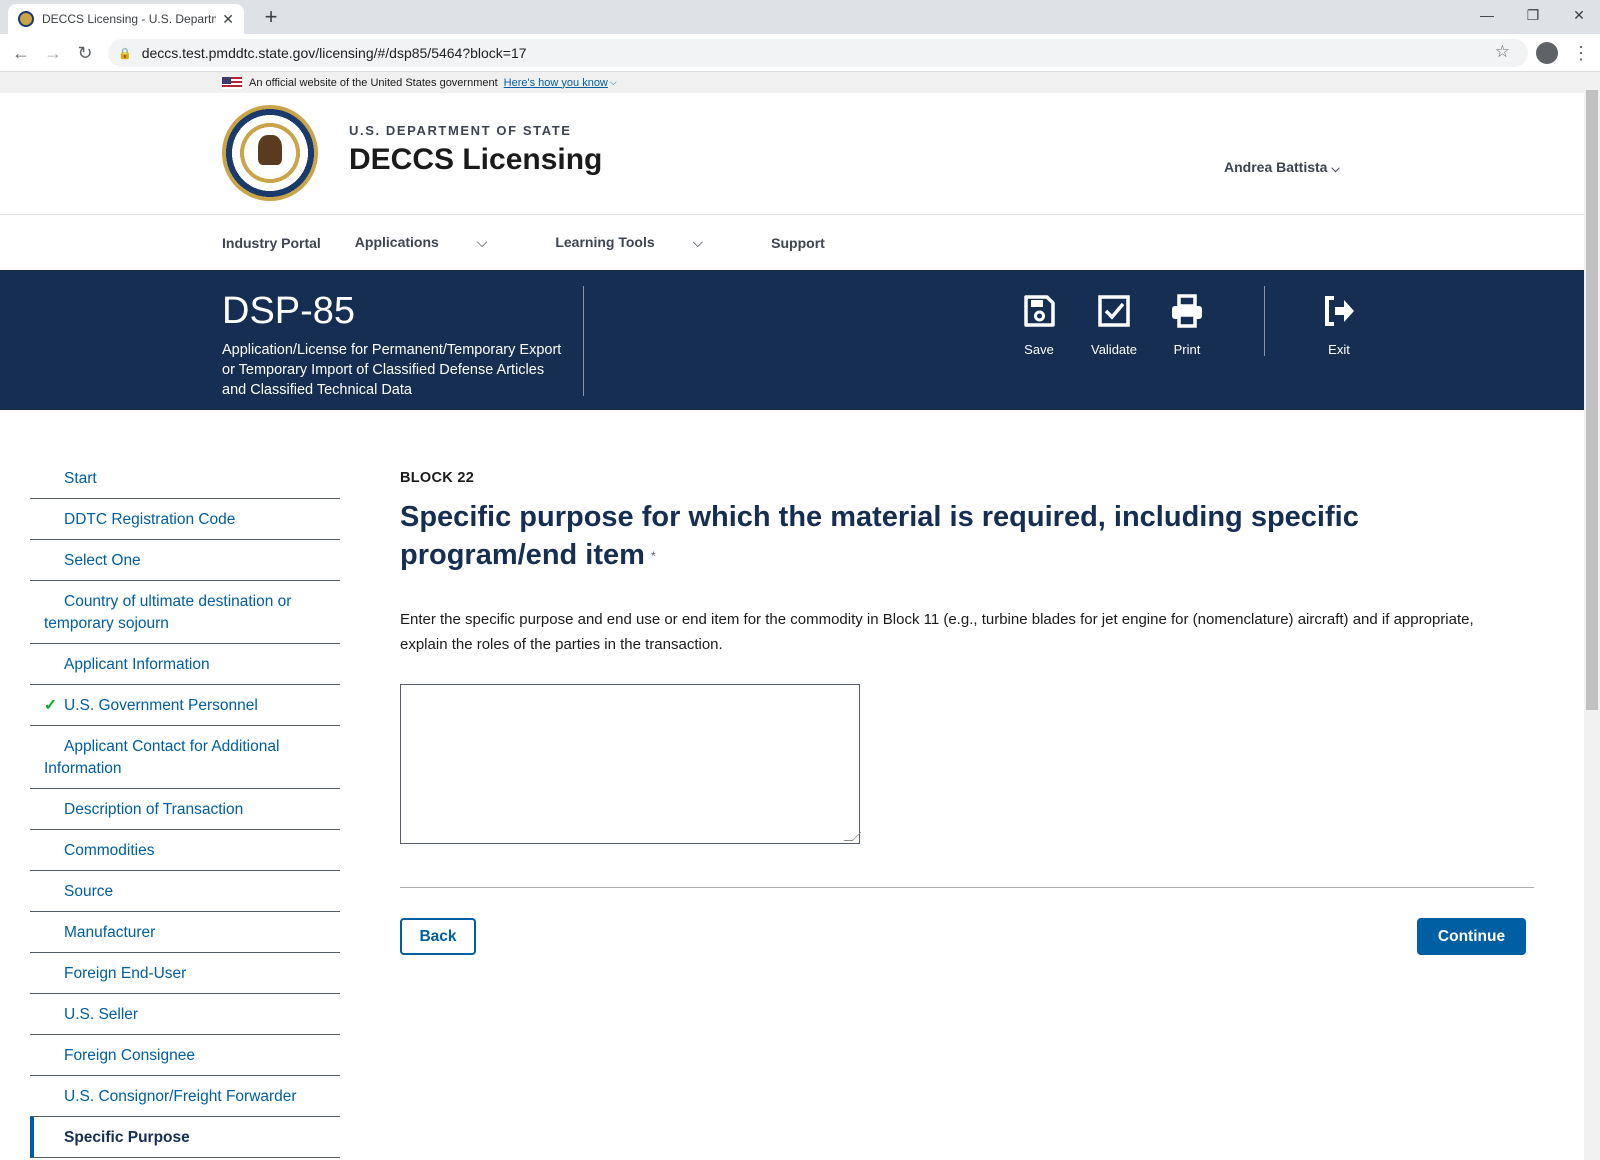  Describe the element at coordinates (185, 1014) in the screenshot. I see `sidebar-item-us-seller: U.S. Seller` at that location.